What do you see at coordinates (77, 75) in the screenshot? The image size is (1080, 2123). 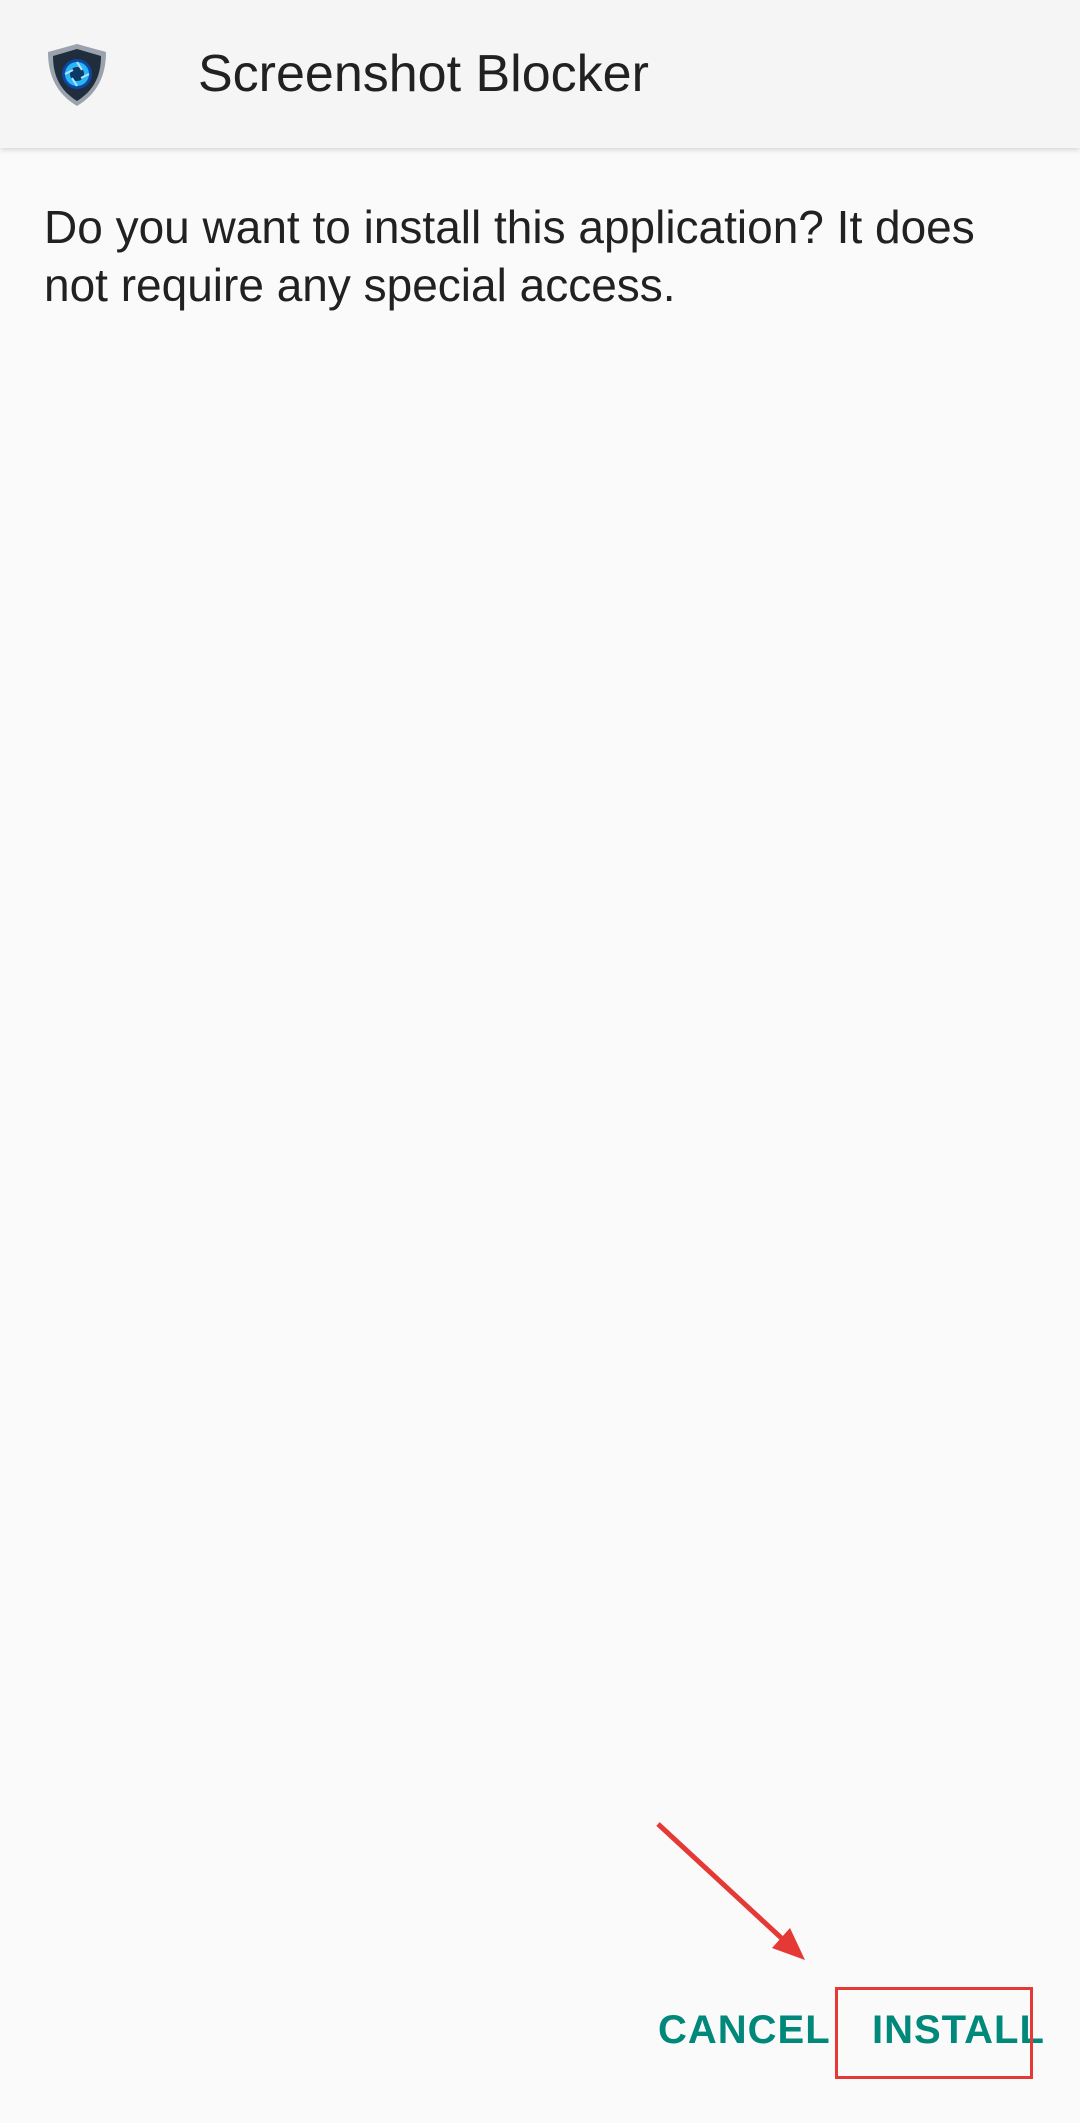 I see `shield-icon` at bounding box center [77, 75].